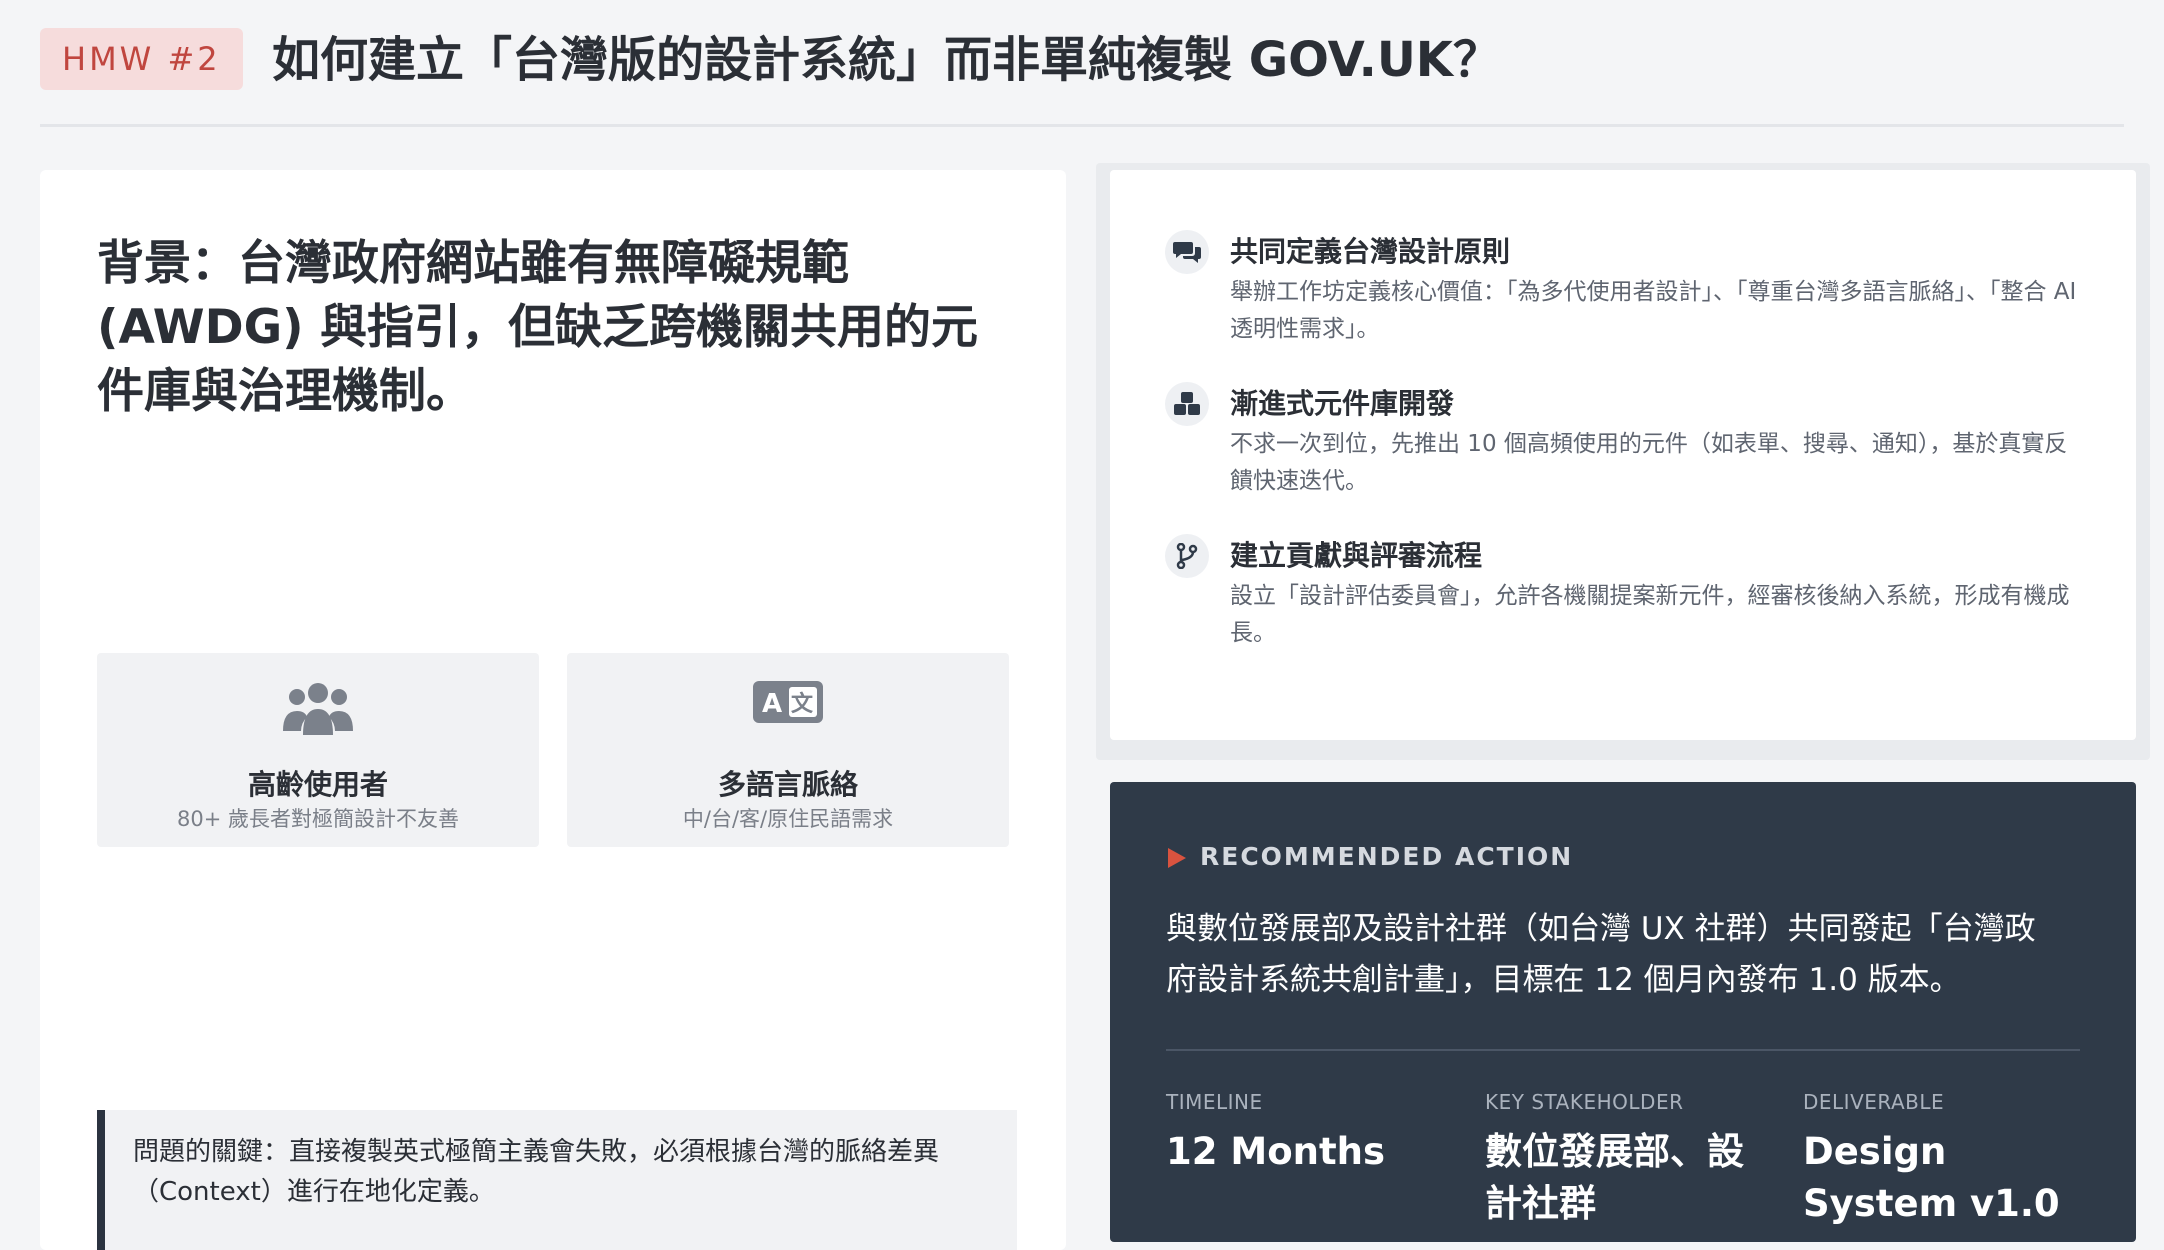 The height and width of the screenshot is (1250, 2164). I want to click on principle-title: 建立貢獻與評審流程, so click(1356, 555).